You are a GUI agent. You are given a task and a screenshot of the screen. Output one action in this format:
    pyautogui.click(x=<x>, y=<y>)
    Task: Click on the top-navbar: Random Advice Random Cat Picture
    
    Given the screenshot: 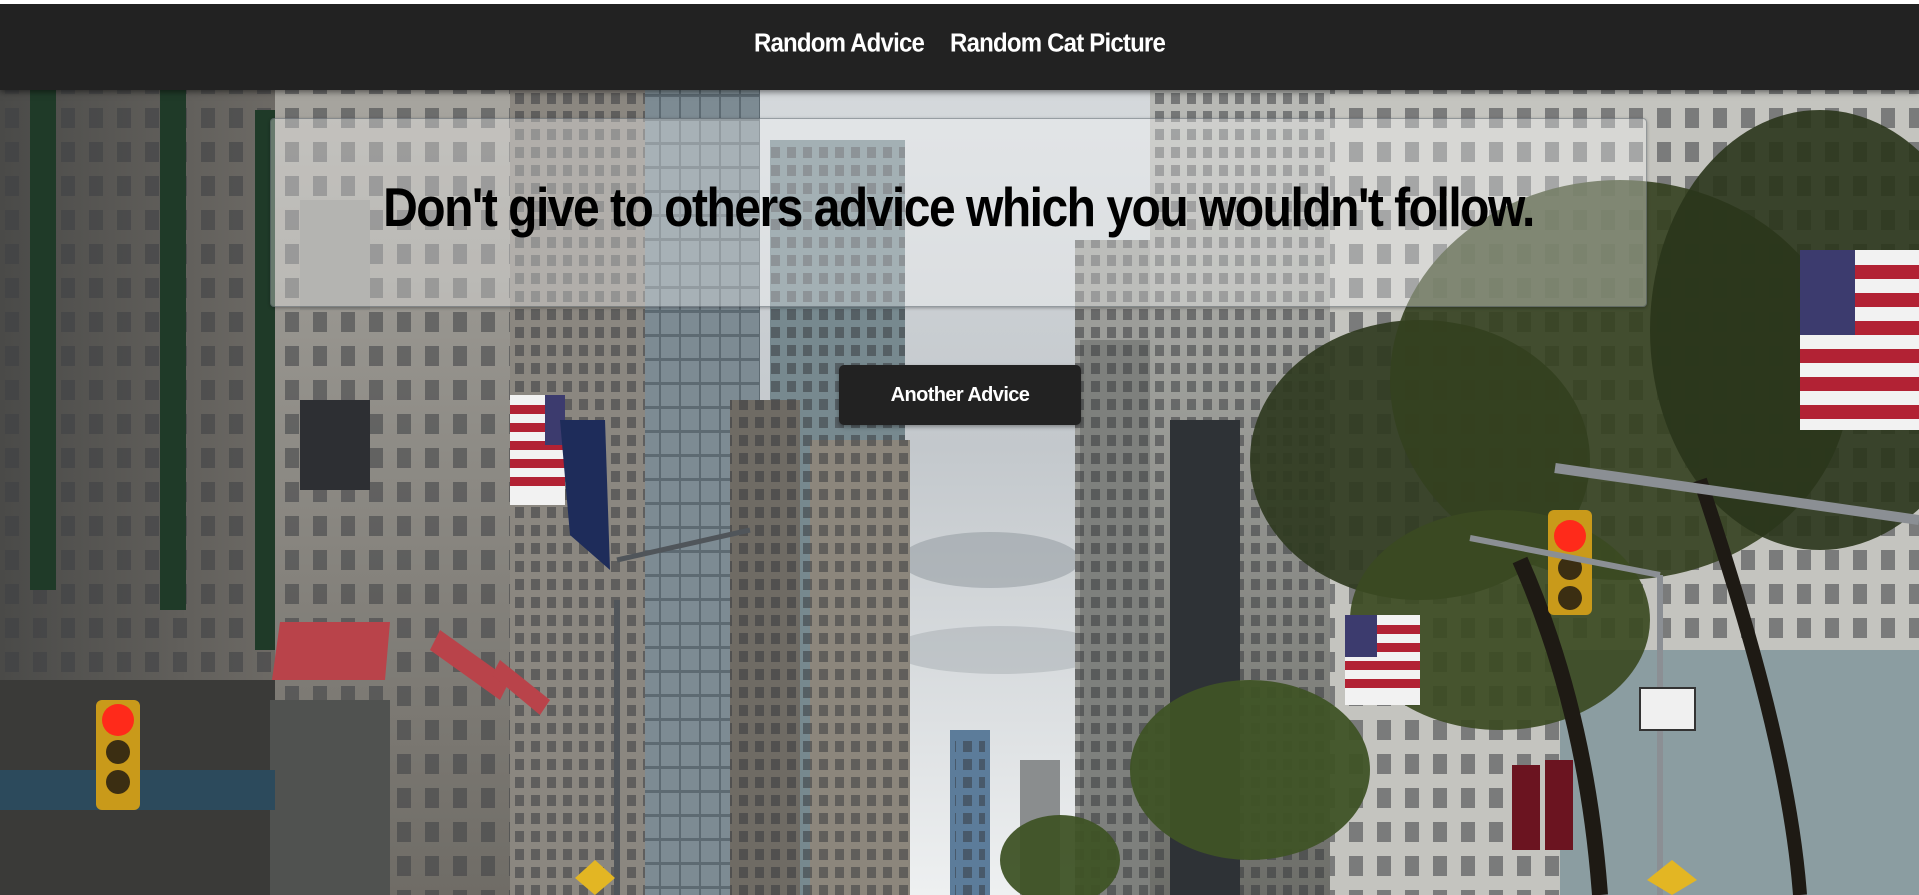 What is the action you would take?
    pyautogui.click(x=959, y=45)
    